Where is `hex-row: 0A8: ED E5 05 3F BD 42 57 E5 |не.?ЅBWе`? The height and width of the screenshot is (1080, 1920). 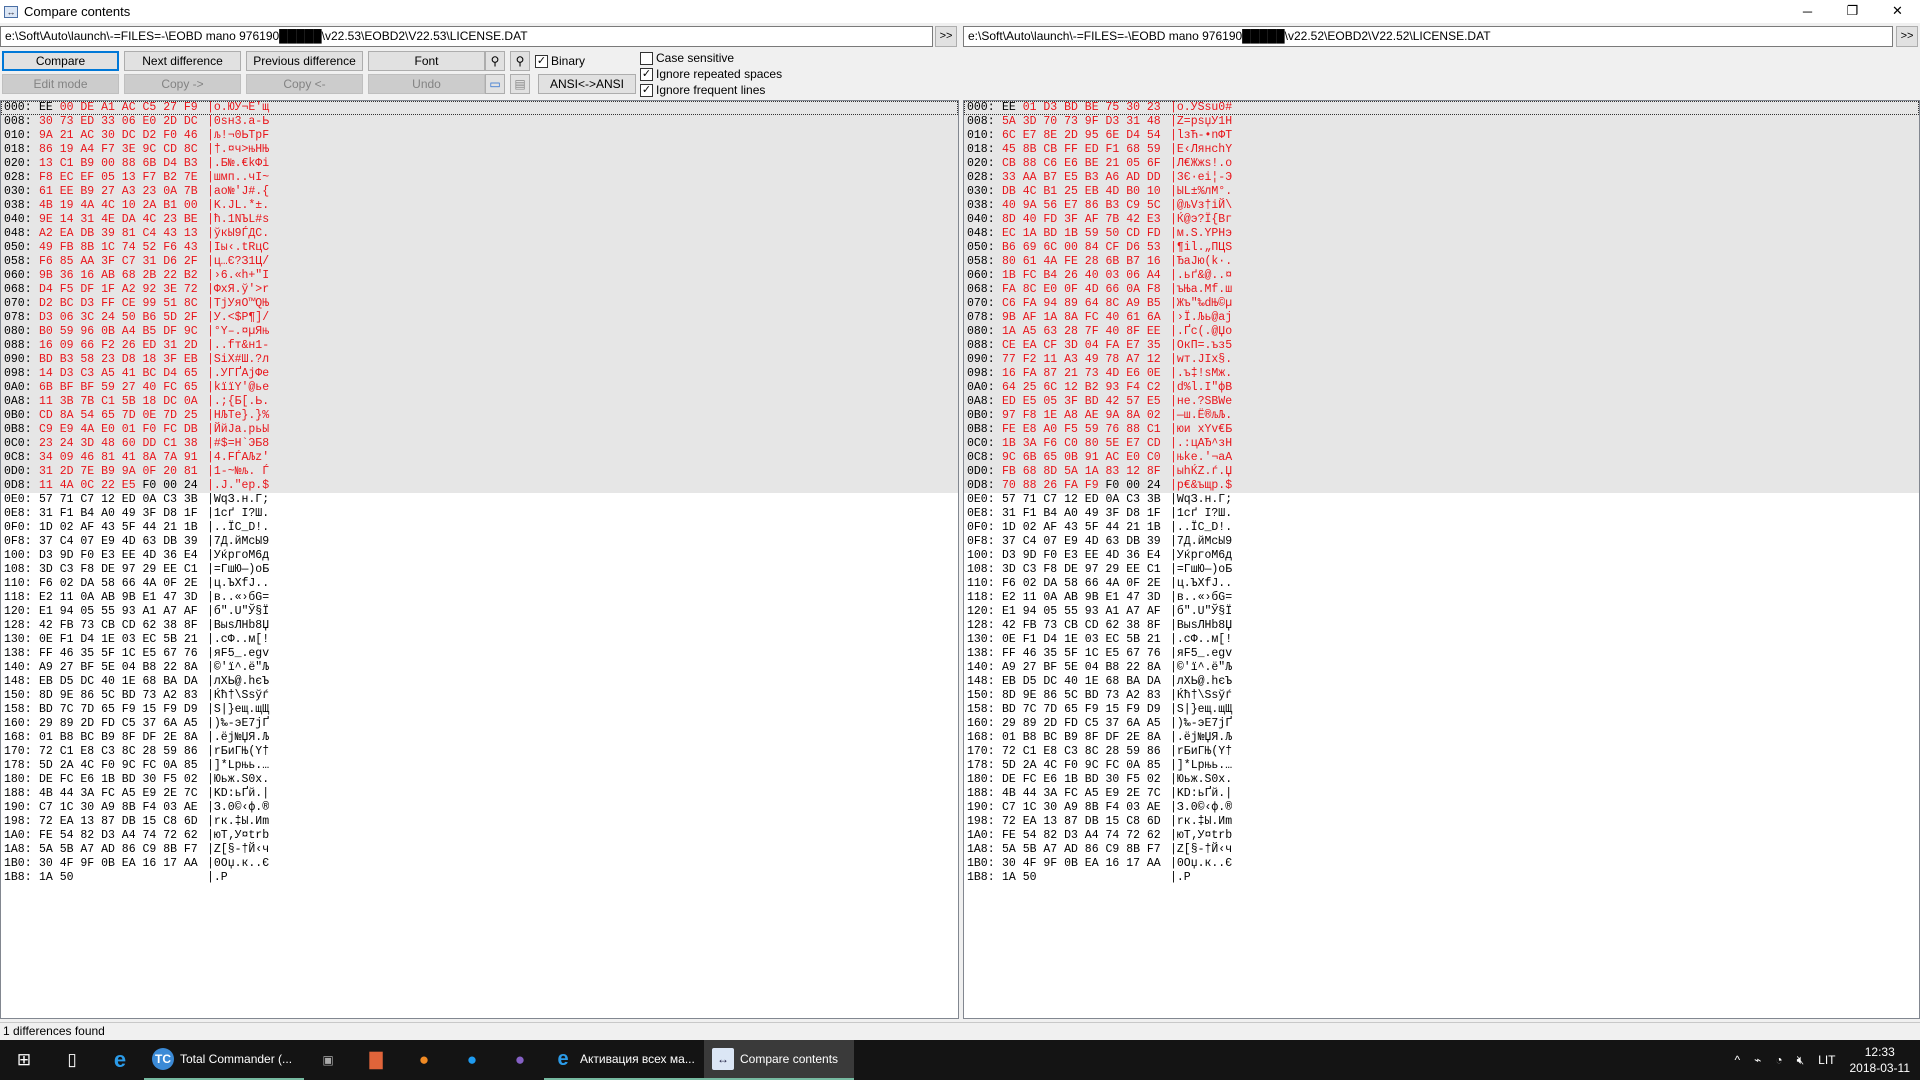 hex-row: 0A8: ED E5 05 3F BD 42 57 E5 |не.?ЅBWе is located at coordinates (1441, 402).